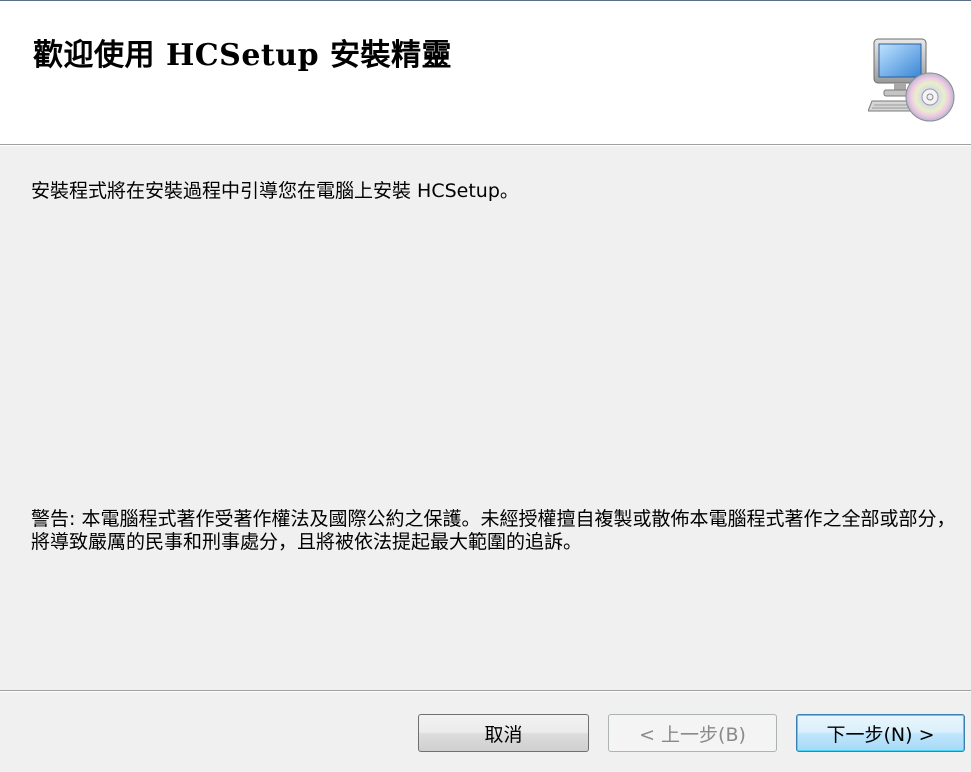  What do you see at coordinates (692, 733) in the screenshot?
I see `back-button: < 上一步(B)` at bounding box center [692, 733].